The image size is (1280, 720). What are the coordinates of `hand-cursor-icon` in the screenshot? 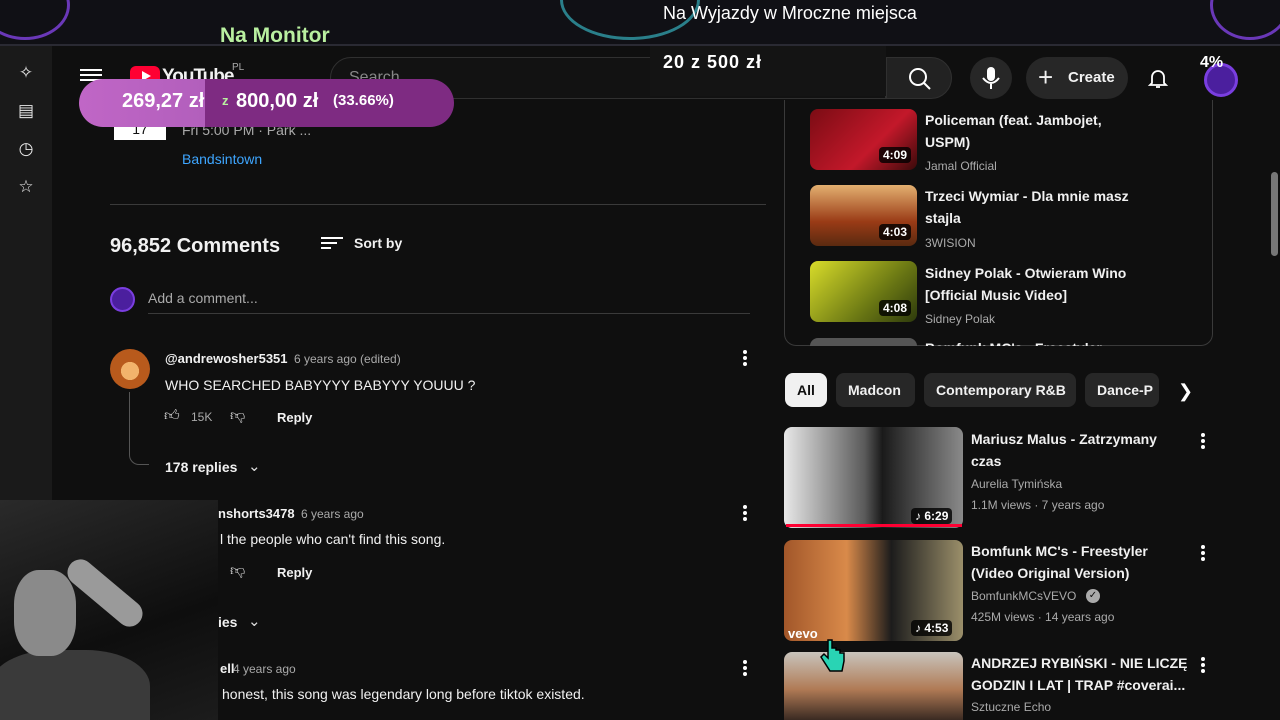 It's located at (833, 658).